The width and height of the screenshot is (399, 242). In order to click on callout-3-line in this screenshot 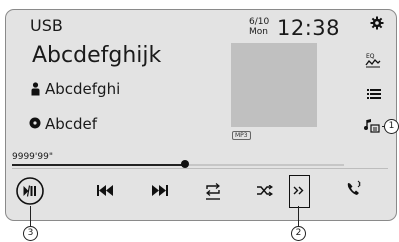, I will do `click(30, 216)`.